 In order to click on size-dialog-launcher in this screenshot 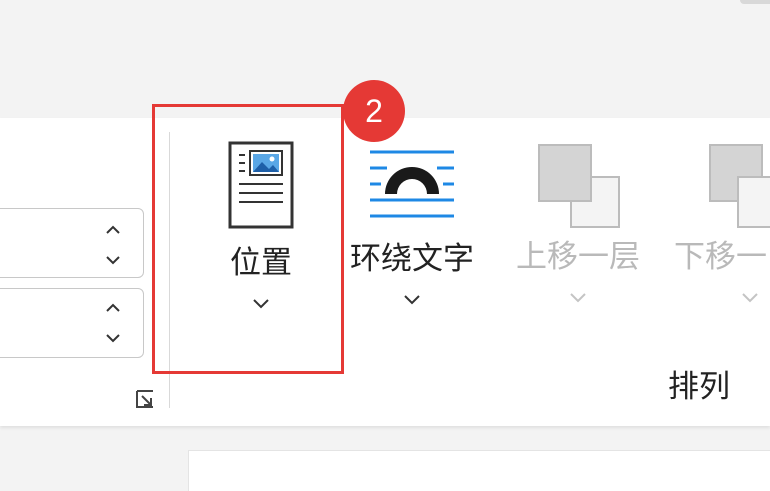, I will do `click(145, 399)`.